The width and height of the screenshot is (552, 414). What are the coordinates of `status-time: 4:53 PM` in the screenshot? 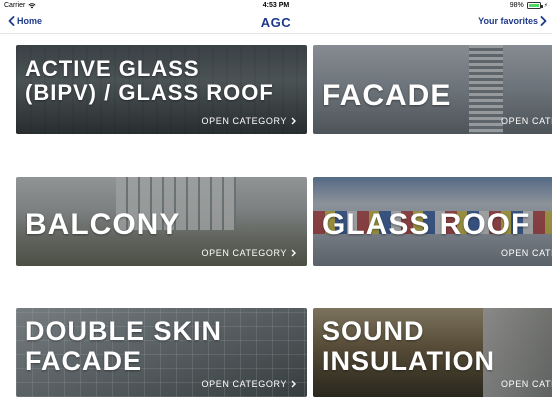 It's located at (276, 5).